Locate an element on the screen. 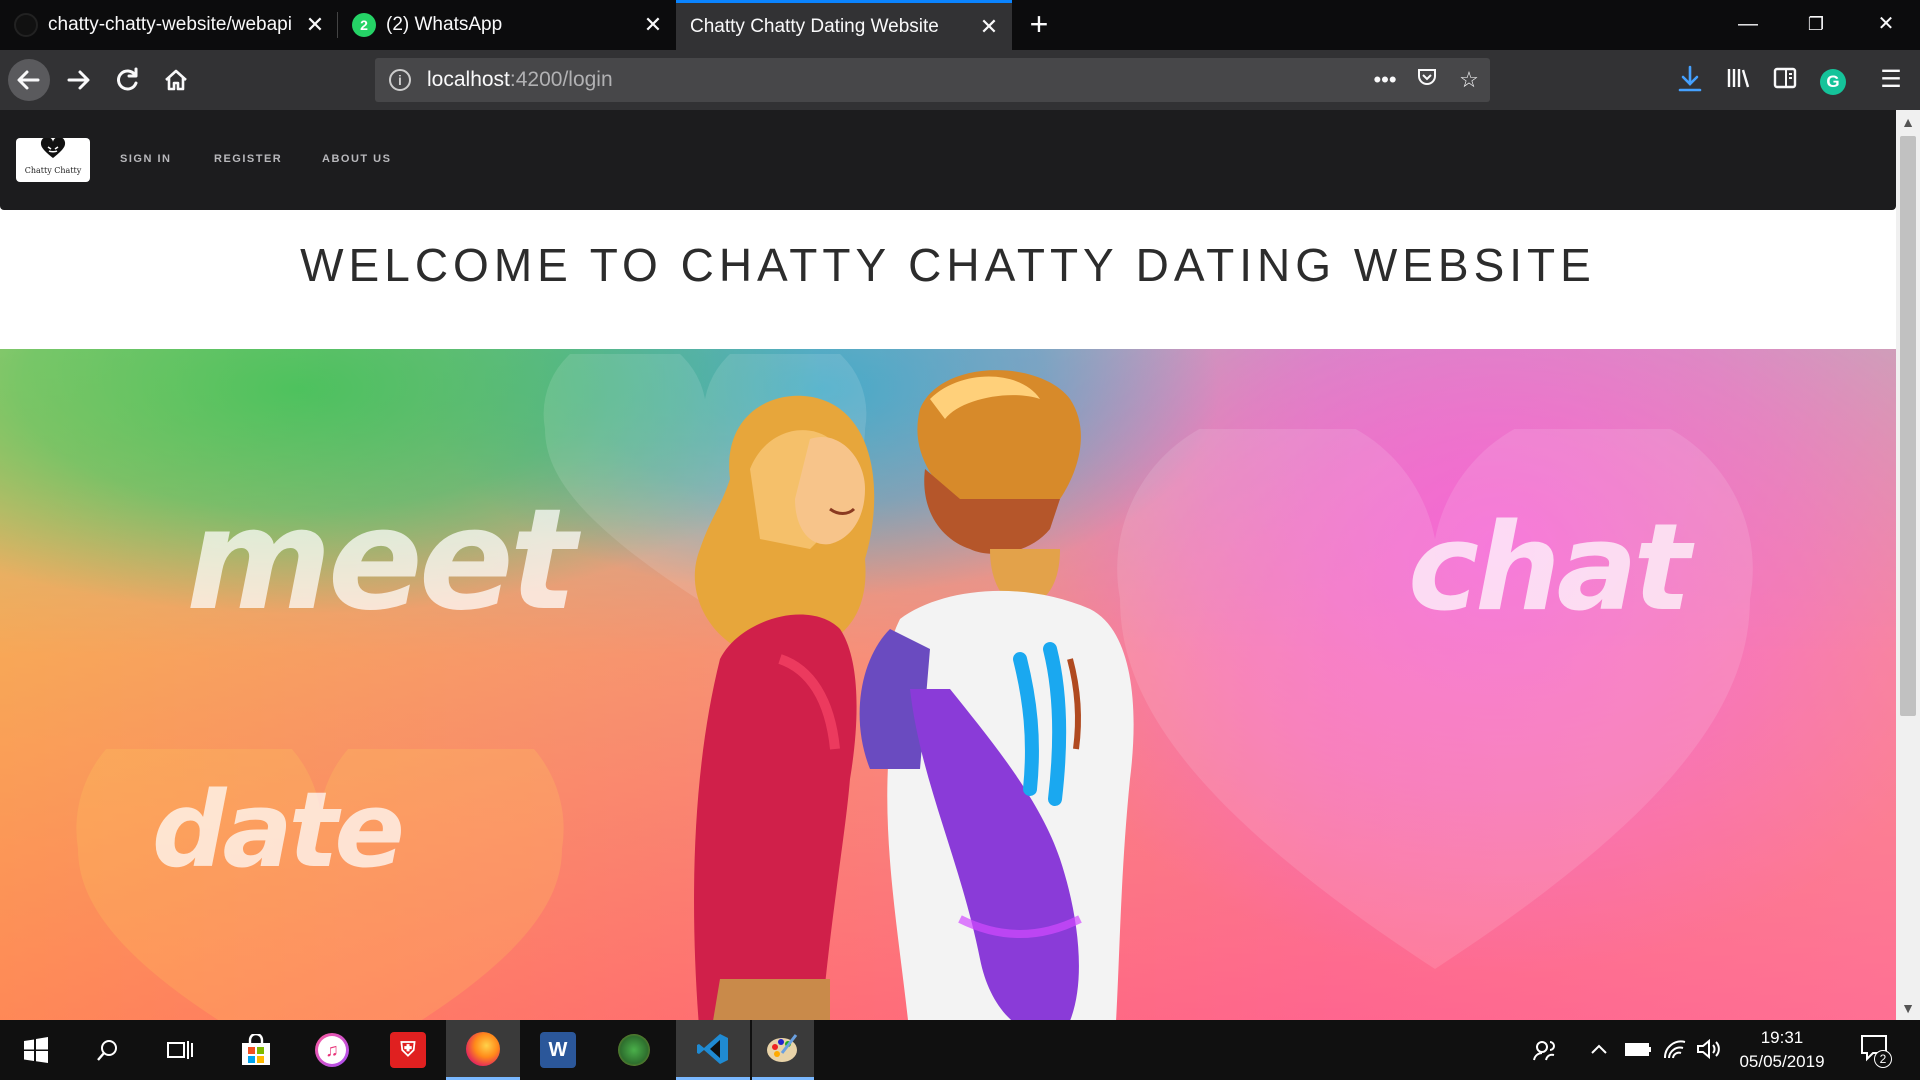  clock-time: 19:31 is located at coordinates (1782, 1037).